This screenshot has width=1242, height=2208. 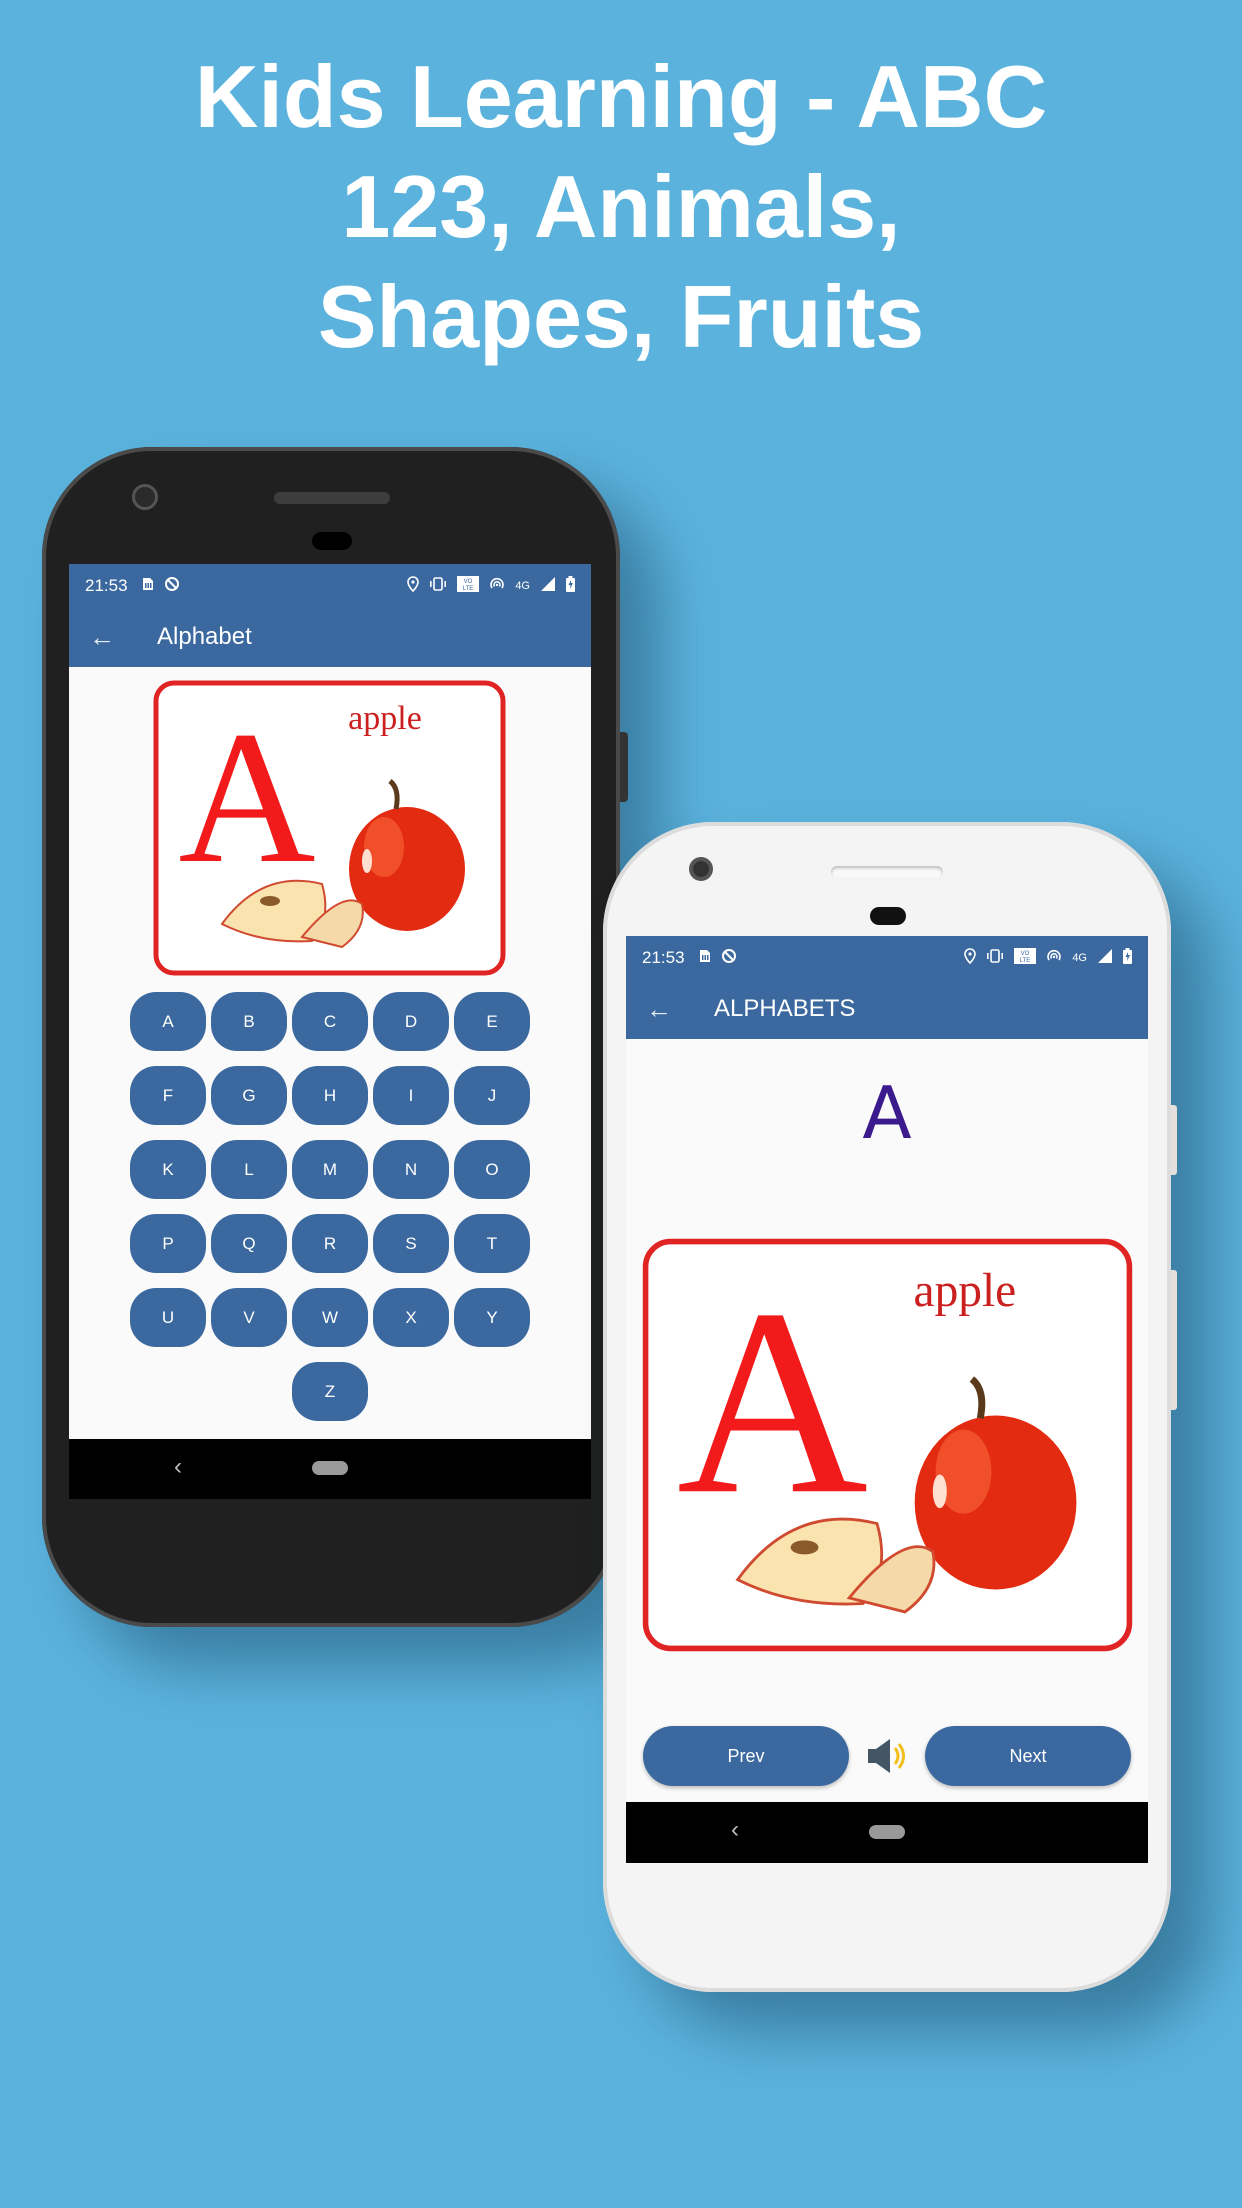 What do you see at coordinates (746, 1756) in the screenshot?
I see `prev-button: Prev` at bounding box center [746, 1756].